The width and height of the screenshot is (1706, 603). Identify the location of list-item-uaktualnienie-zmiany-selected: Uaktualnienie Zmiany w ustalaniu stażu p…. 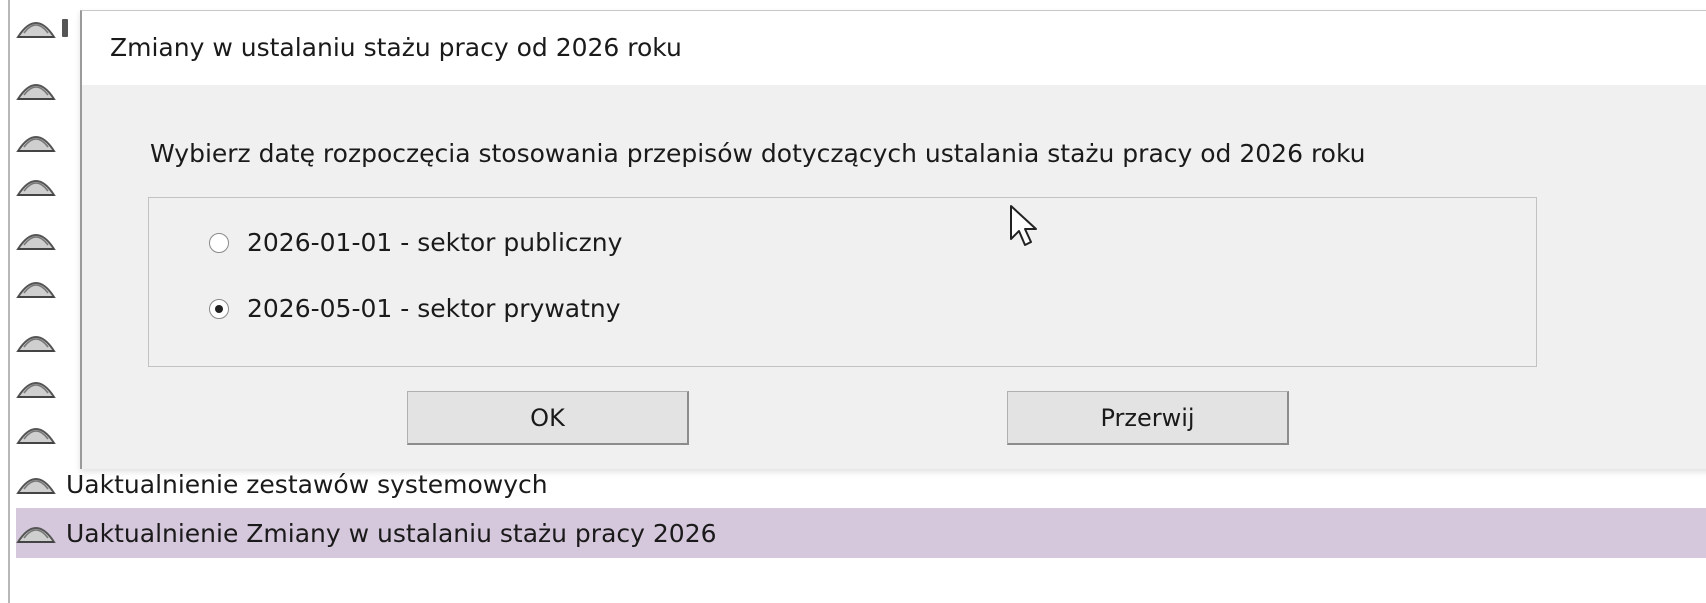
(861, 533).